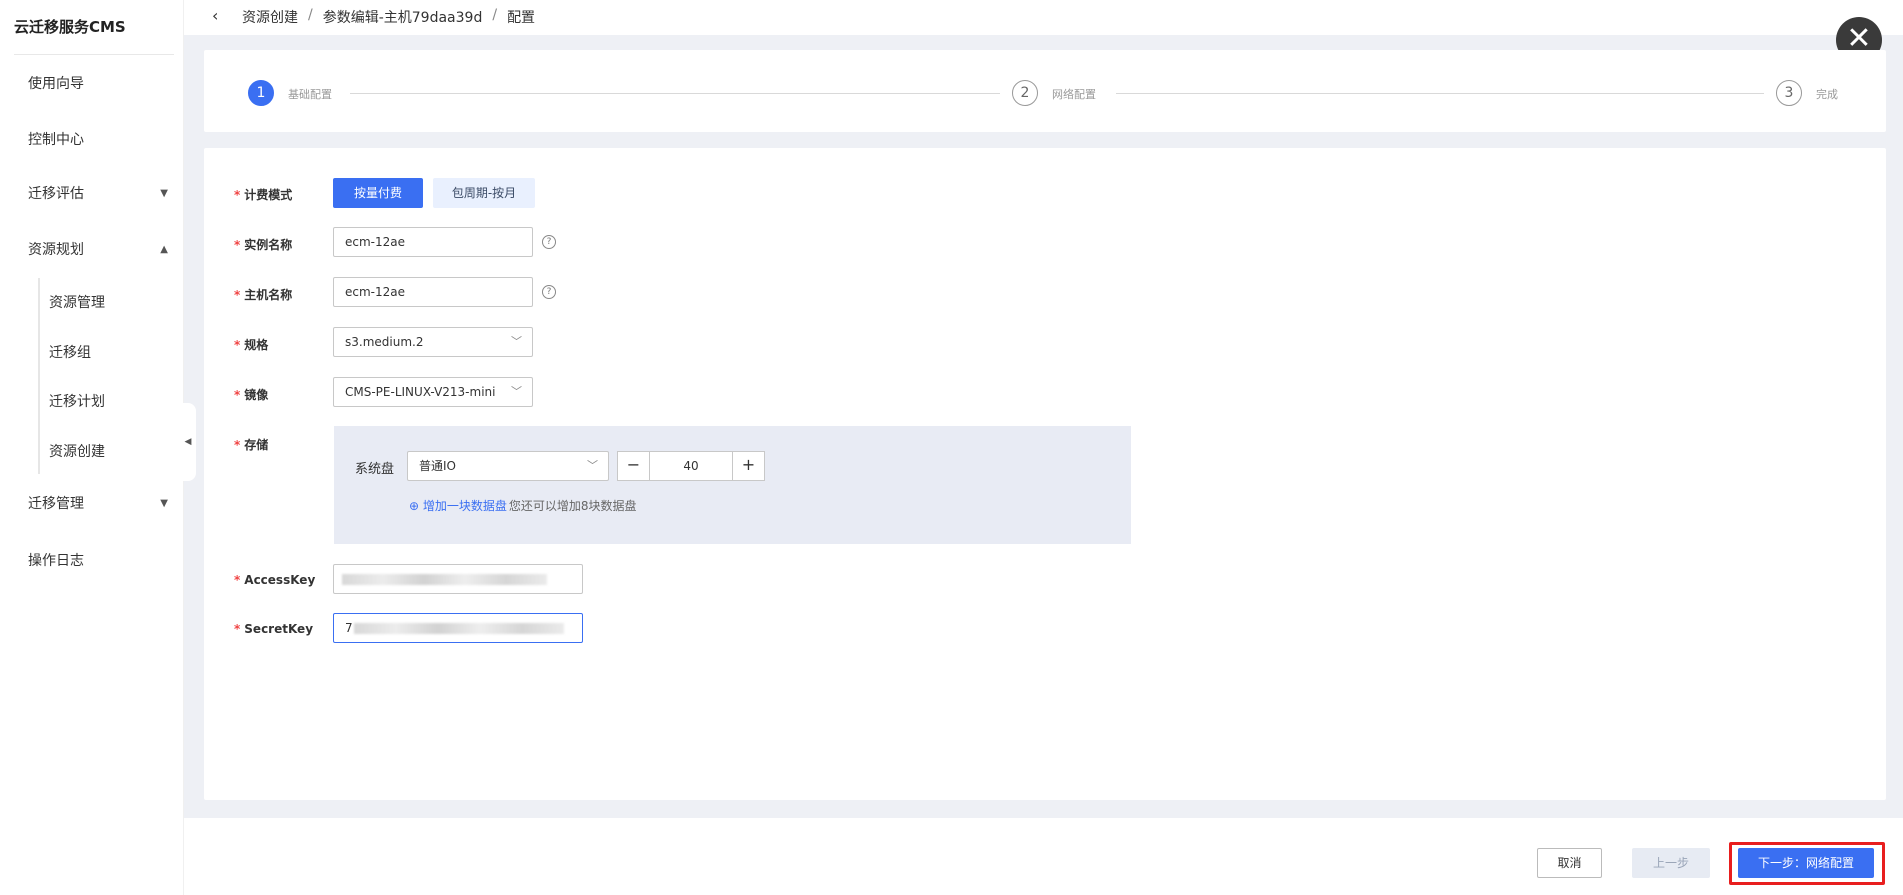 Image resolution: width=1903 pixels, height=895 pixels. What do you see at coordinates (56, 504) in the screenshot?
I see `sidebar-item-label: 迁移管理` at bounding box center [56, 504].